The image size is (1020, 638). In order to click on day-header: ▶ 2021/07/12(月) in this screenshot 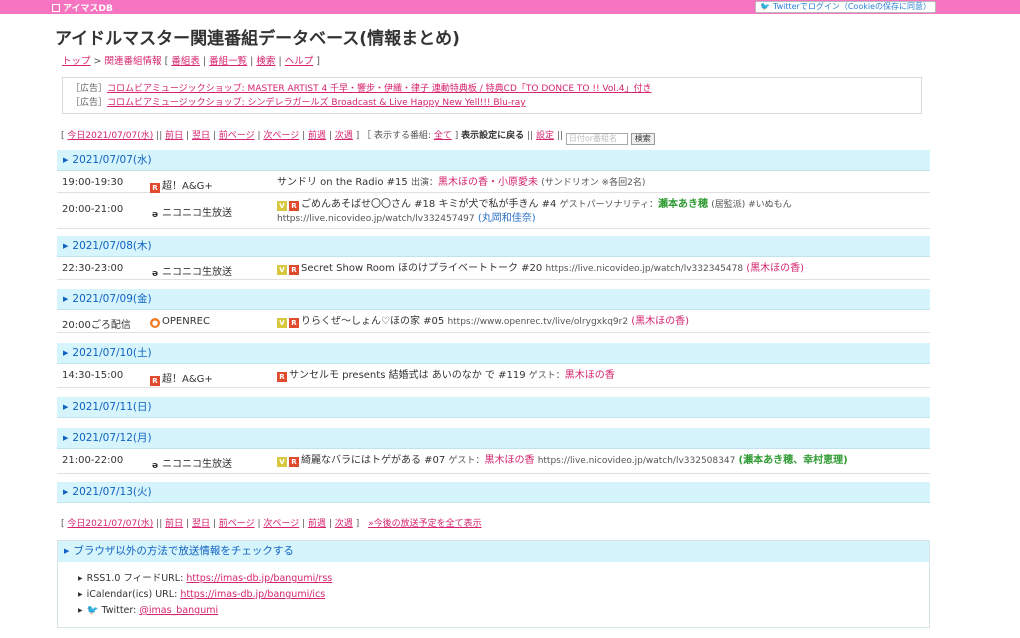, I will do `click(493, 438)`.